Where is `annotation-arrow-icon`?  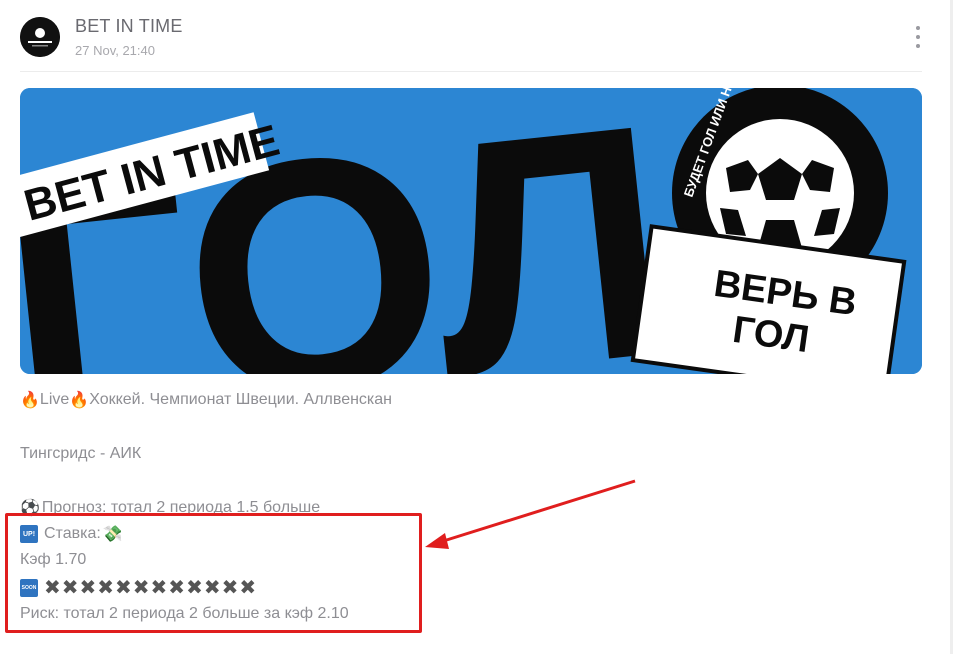
annotation-arrow-icon is located at coordinates (530, 514).